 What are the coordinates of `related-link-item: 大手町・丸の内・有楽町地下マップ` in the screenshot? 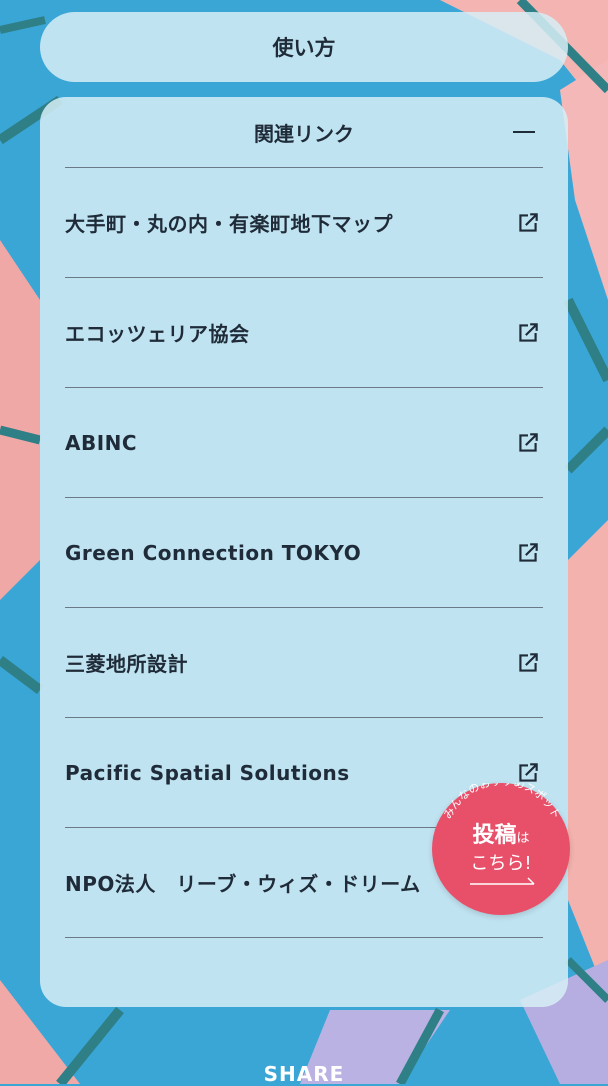 It's located at (304, 223).